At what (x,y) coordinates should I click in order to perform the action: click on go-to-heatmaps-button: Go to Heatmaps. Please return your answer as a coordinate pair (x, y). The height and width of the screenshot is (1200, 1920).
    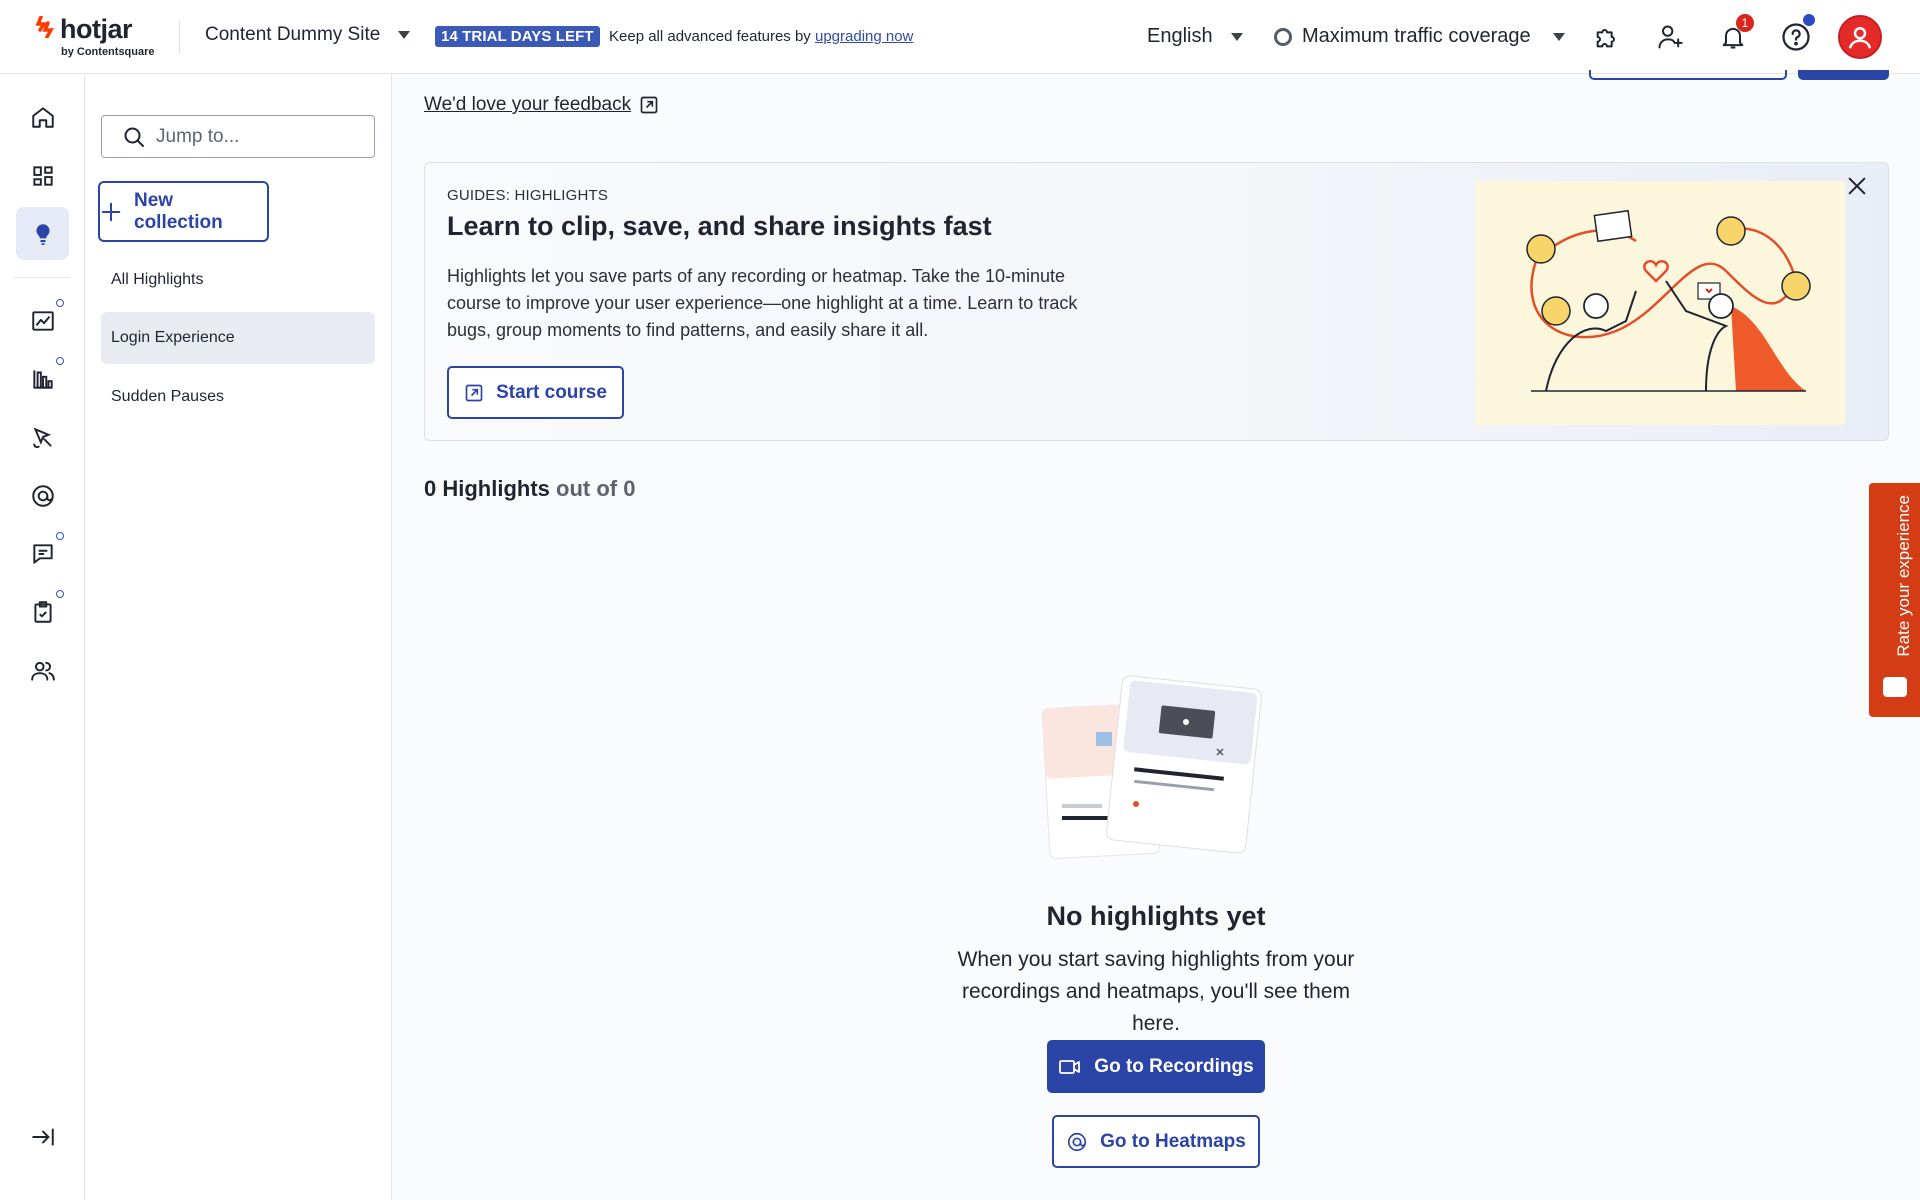
    Looking at the image, I should click on (1156, 1141).